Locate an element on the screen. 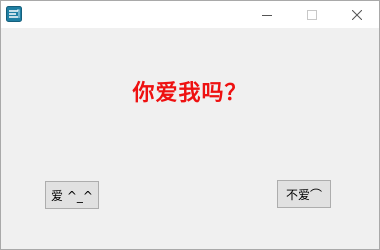 This screenshot has height=250, width=380. maximize-icon is located at coordinates (311, 14).